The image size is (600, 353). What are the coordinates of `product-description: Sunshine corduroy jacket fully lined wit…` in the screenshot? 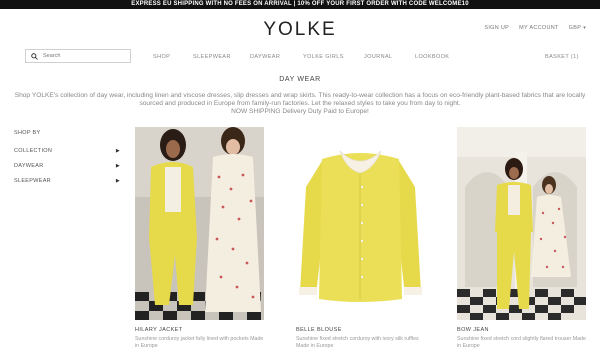 It's located at (199, 342).